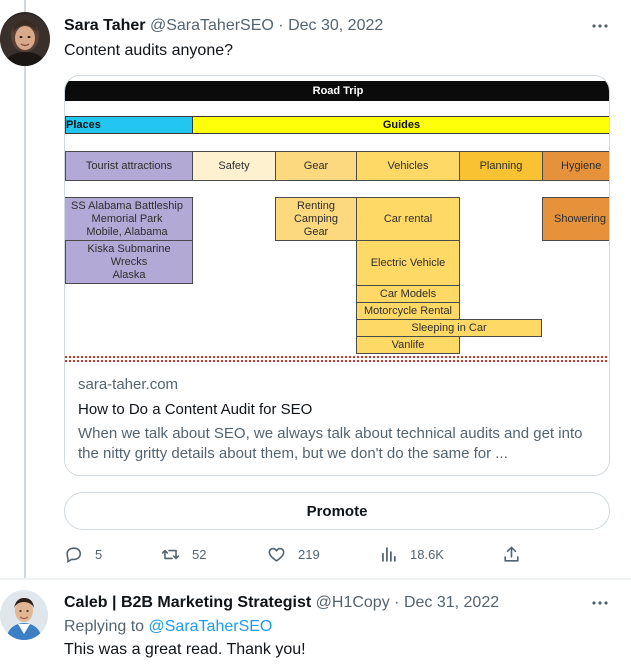 The width and height of the screenshot is (631, 664). What do you see at coordinates (316, 219) in the screenshot?
I see `gear-item: Renting Camping Gear` at bounding box center [316, 219].